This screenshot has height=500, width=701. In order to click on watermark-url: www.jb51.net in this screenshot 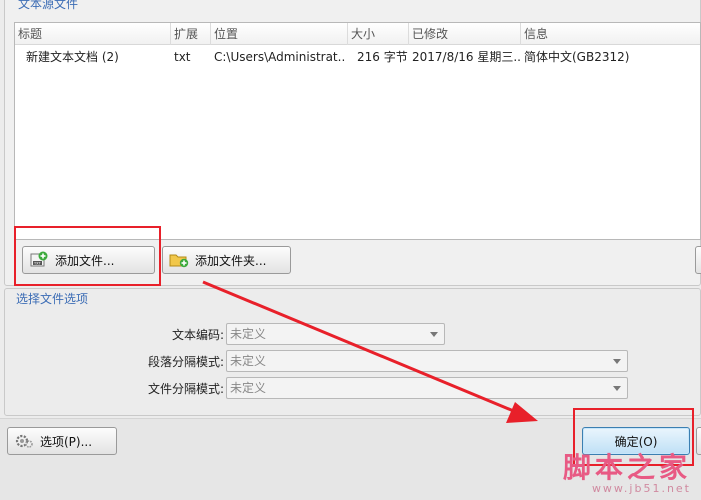, I will do `click(641, 488)`.